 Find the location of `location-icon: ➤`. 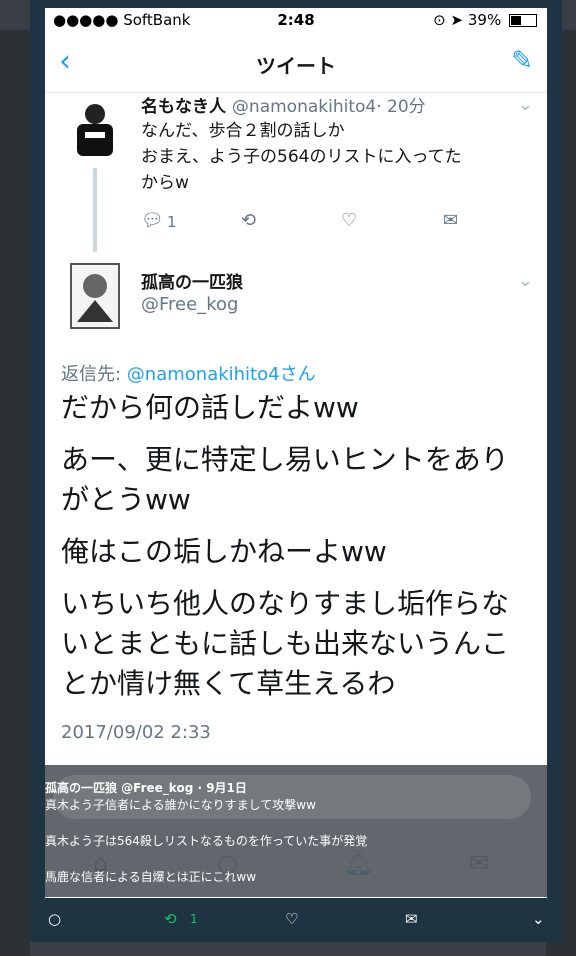

location-icon: ➤ is located at coordinates (457, 20).